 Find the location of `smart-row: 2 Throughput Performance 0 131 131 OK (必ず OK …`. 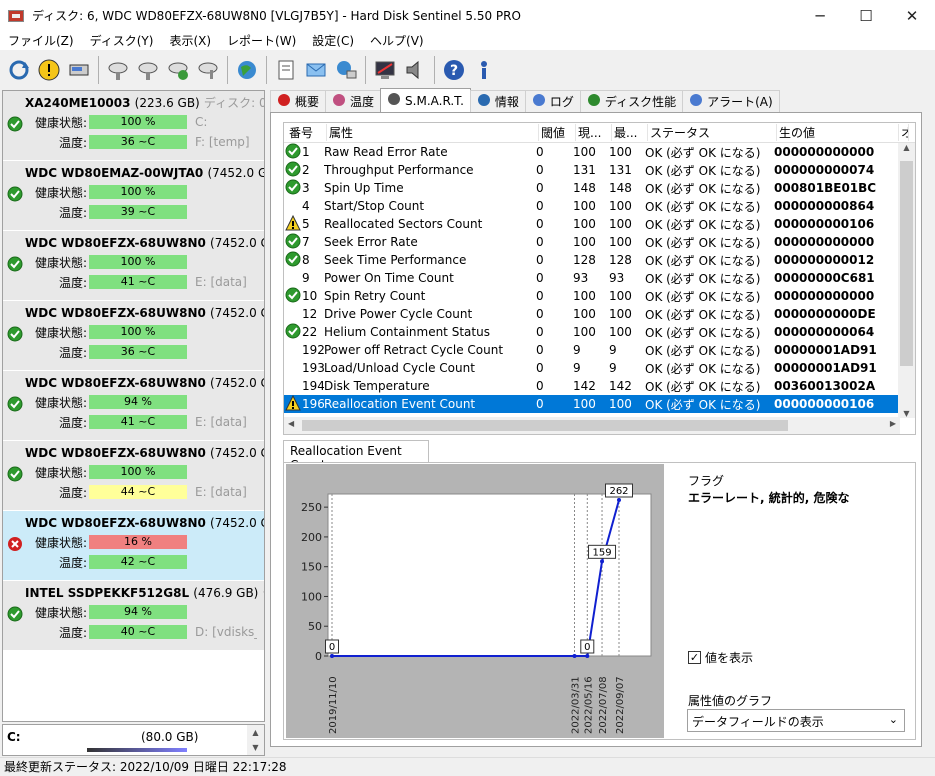

smart-row: 2 Throughput Performance 0 131 131 OK (必ず OK … is located at coordinates (599, 170).